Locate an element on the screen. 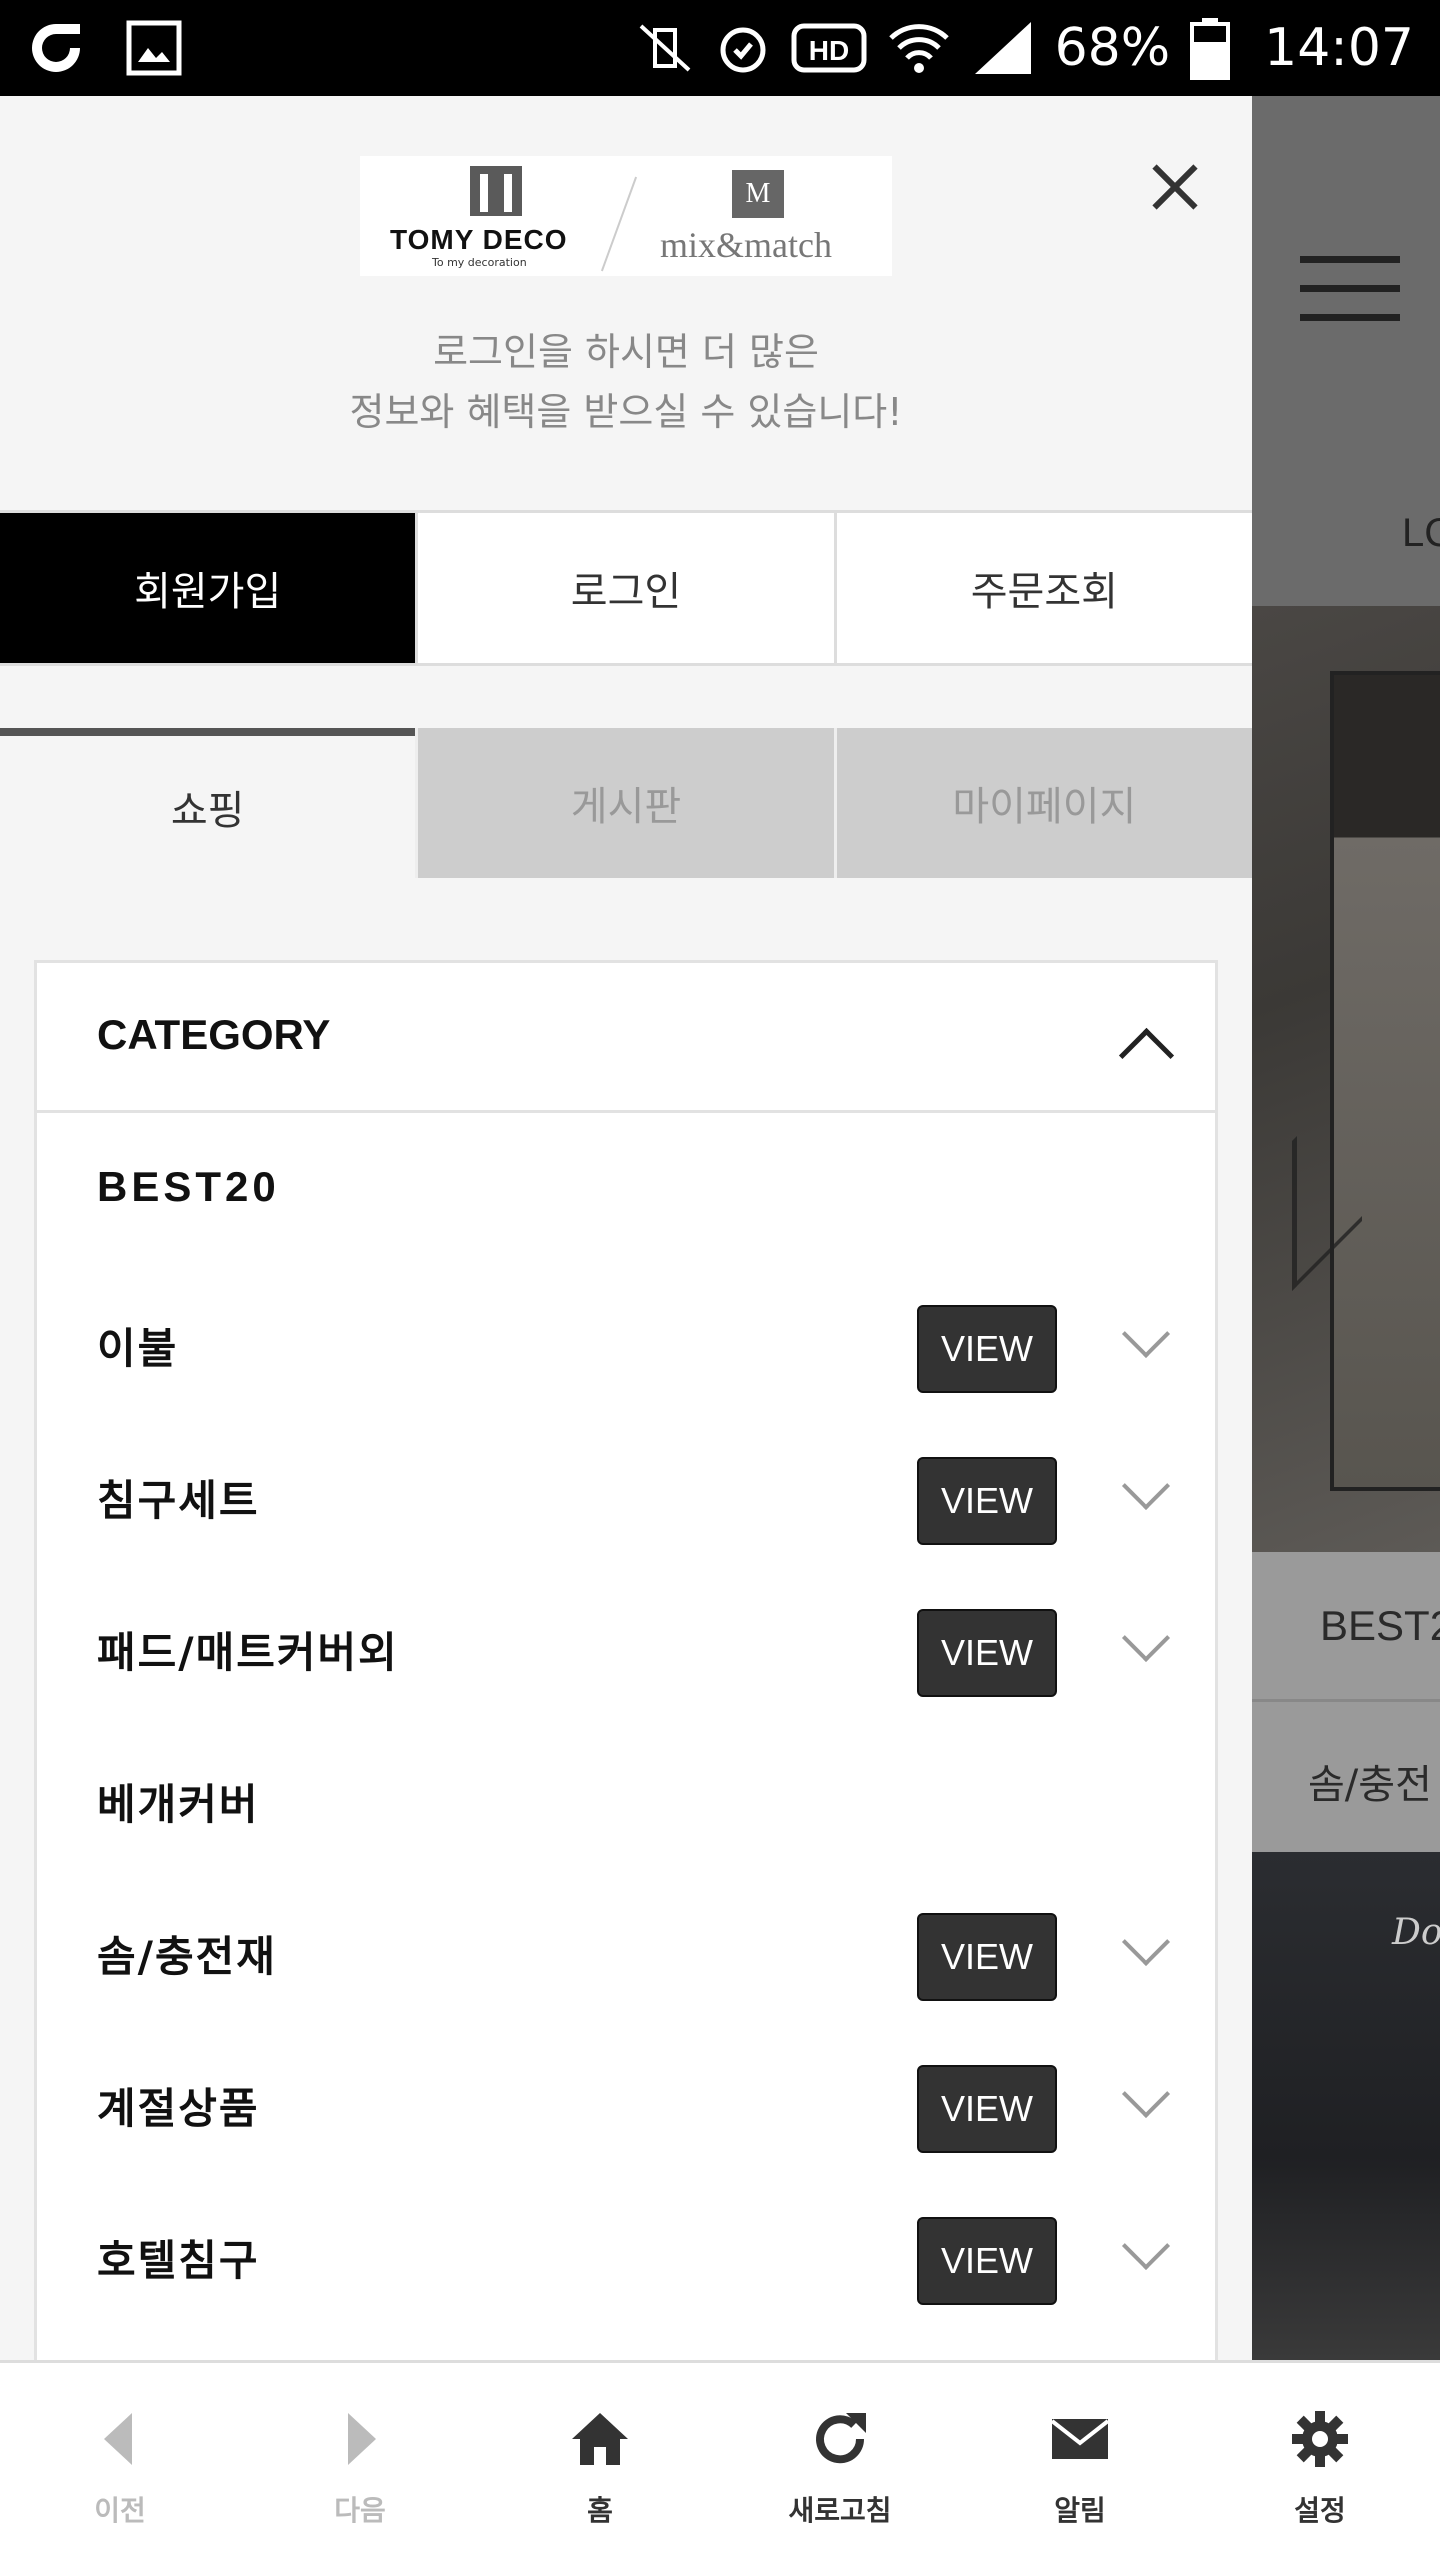 The height and width of the screenshot is (2560, 1440). tab-board: 게시판 is located at coordinates (624, 803).